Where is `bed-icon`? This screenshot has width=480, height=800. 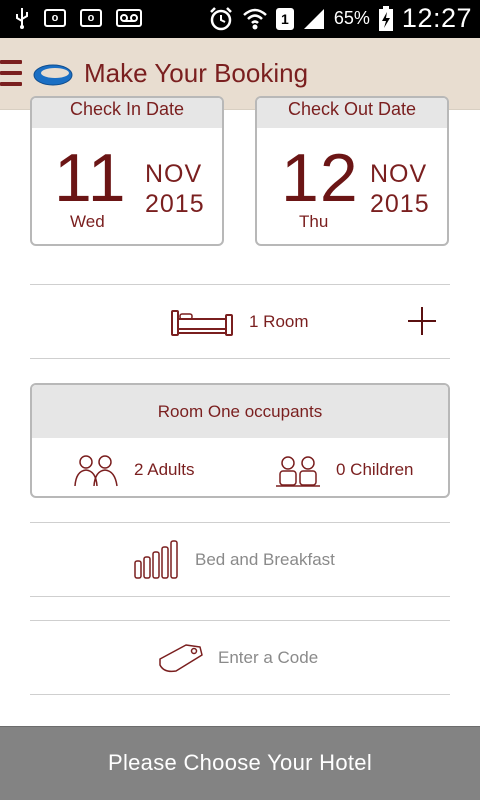 bed-icon is located at coordinates (202, 323).